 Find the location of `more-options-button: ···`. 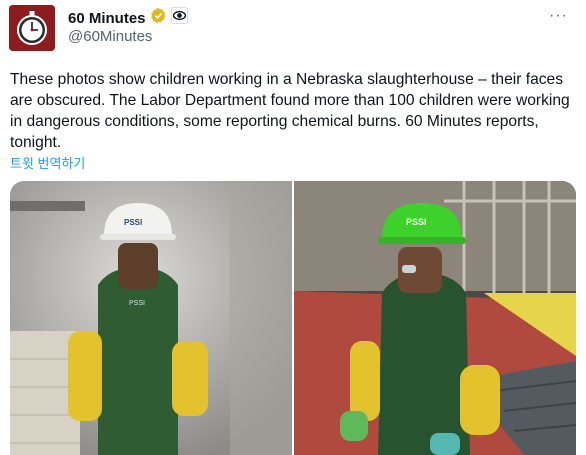

more-options-button: ··· is located at coordinates (558, 16).